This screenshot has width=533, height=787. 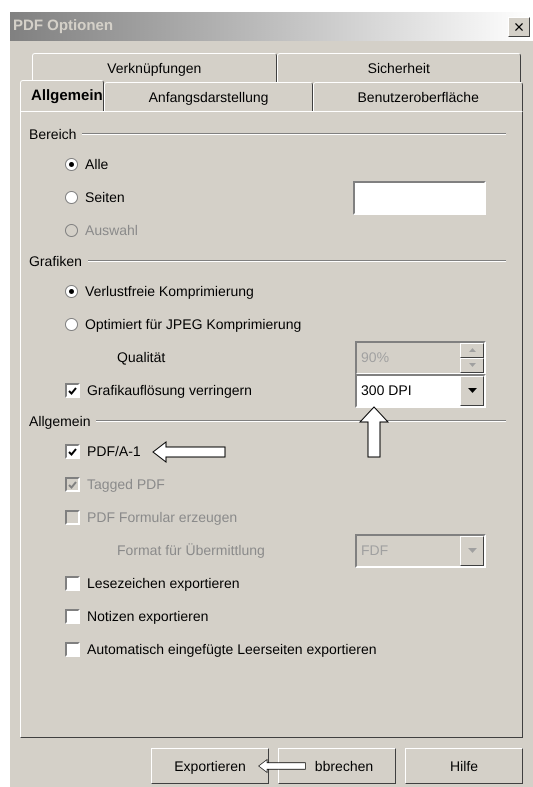 What do you see at coordinates (232, 649) in the screenshot?
I see `option-label: Automatisch eingefügte Leerseiten exportieren` at bounding box center [232, 649].